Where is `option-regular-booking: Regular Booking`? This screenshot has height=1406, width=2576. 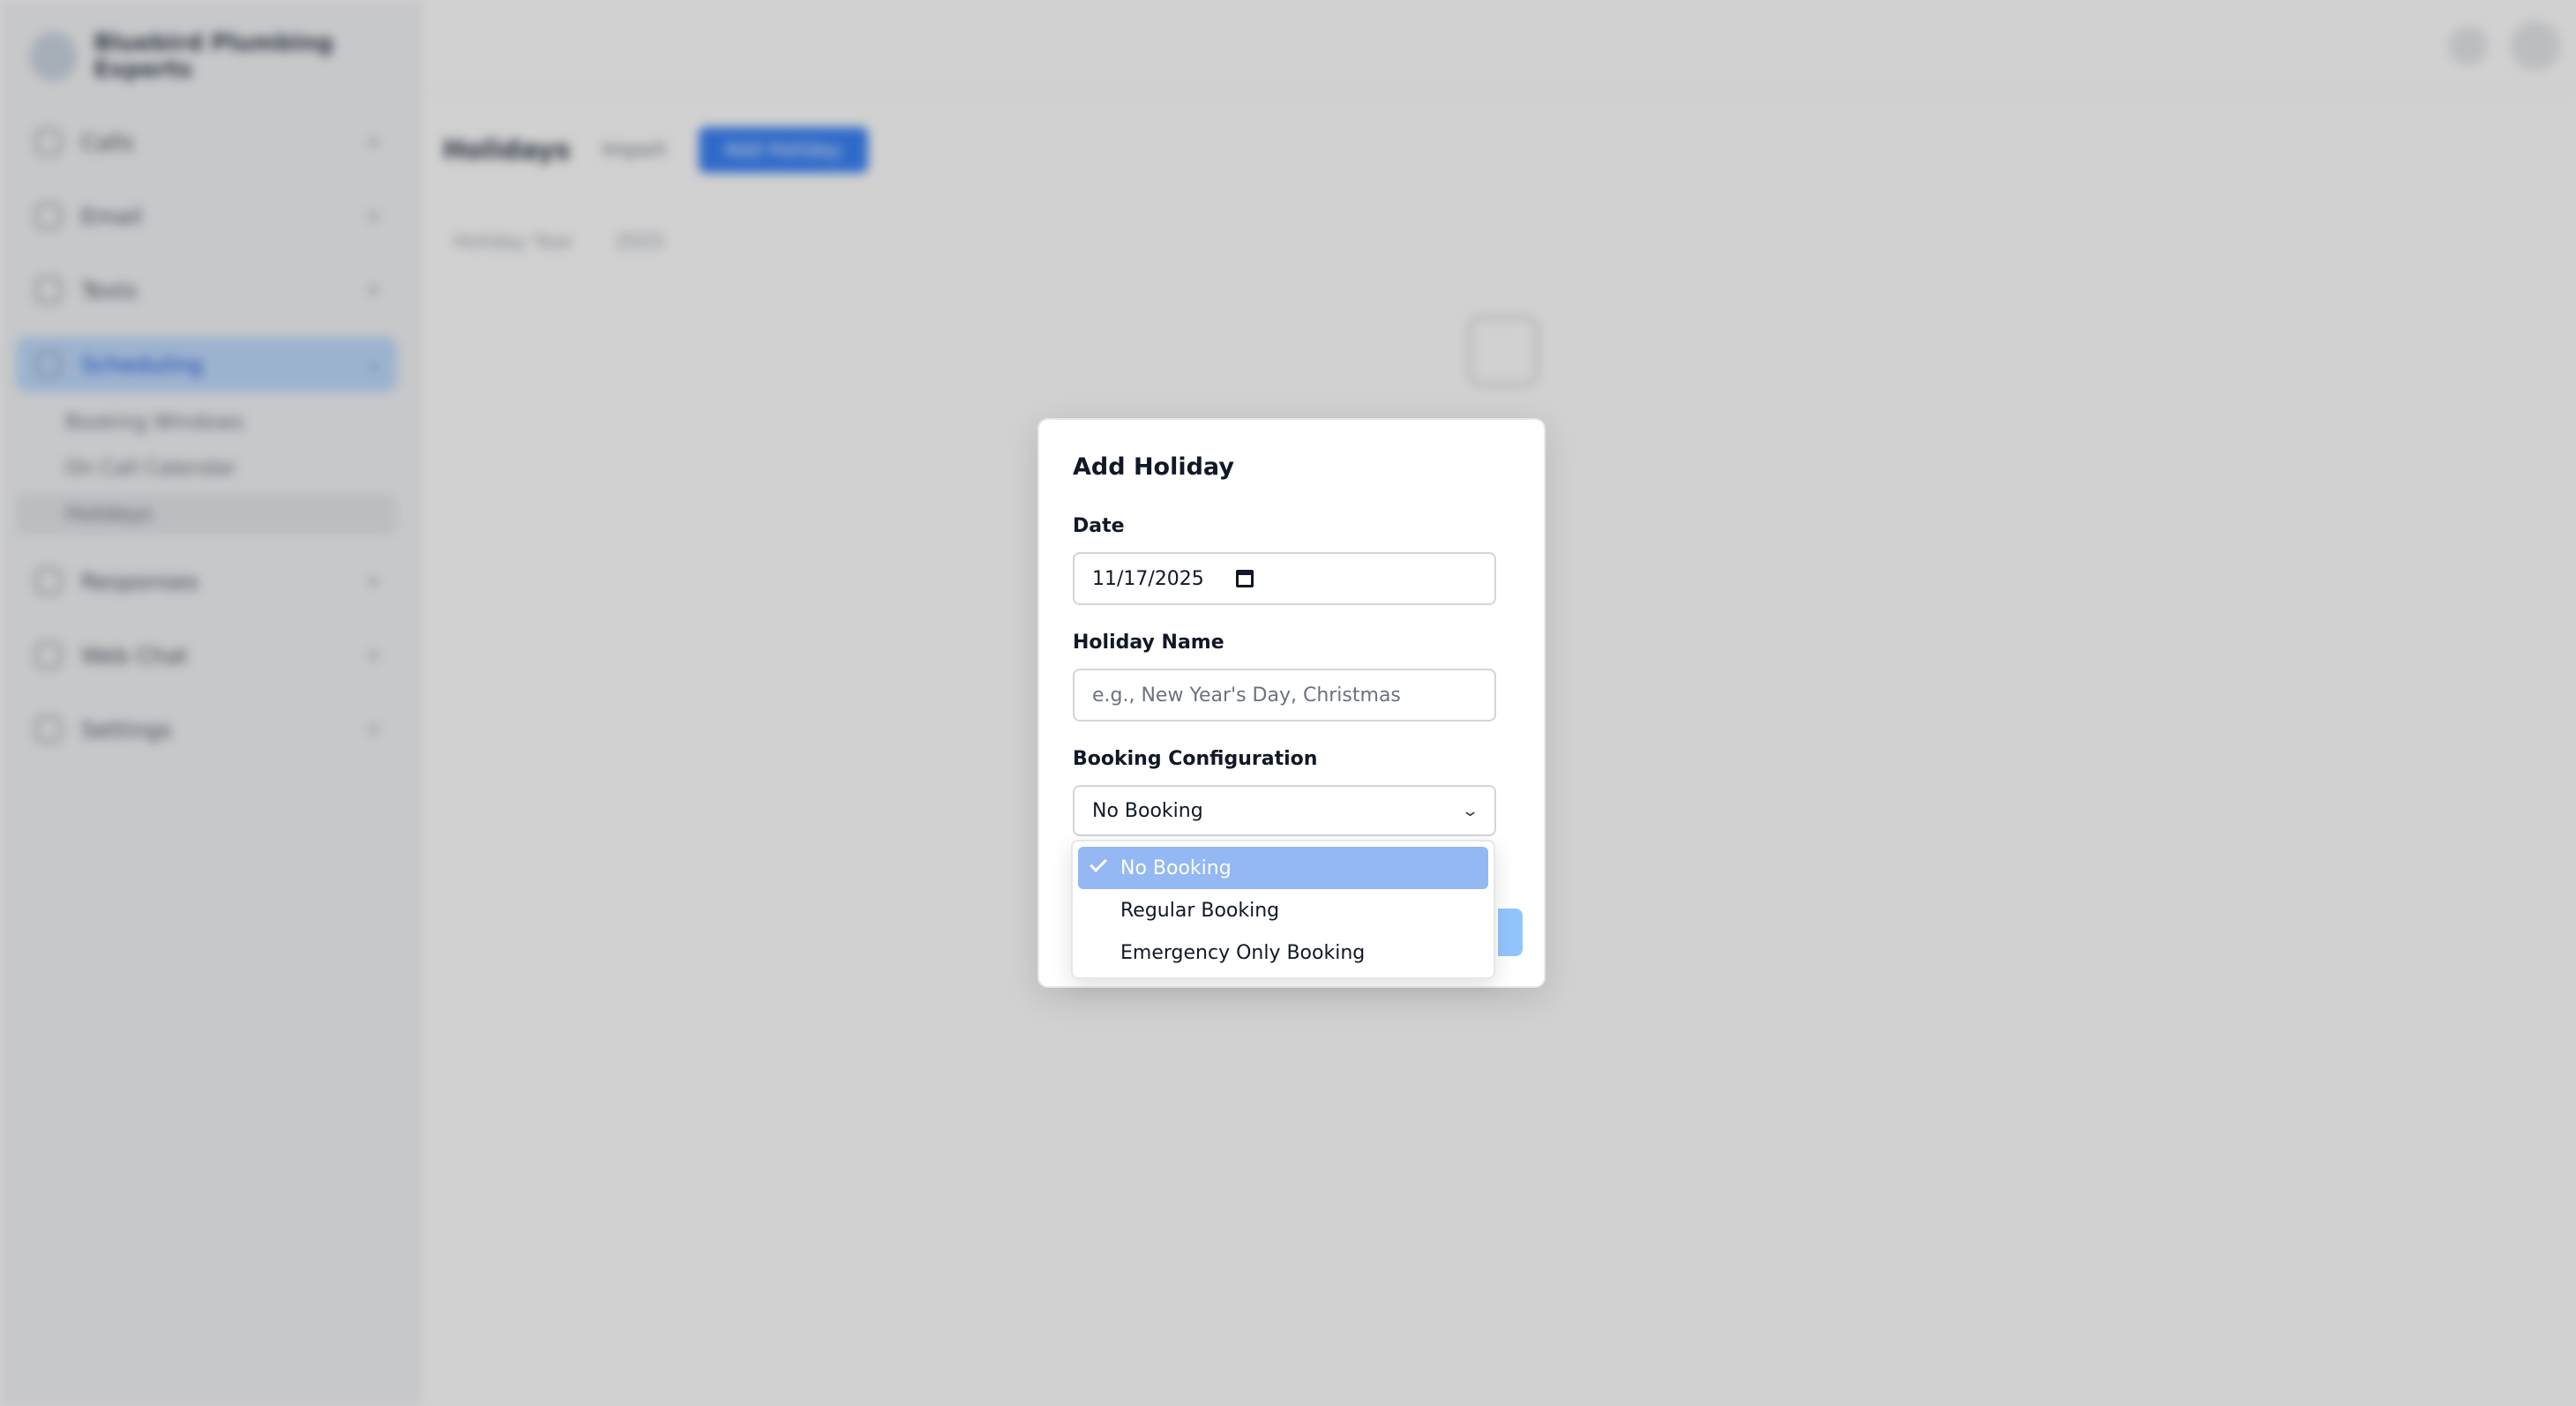
option-regular-booking: Regular Booking is located at coordinates (1283, 910).